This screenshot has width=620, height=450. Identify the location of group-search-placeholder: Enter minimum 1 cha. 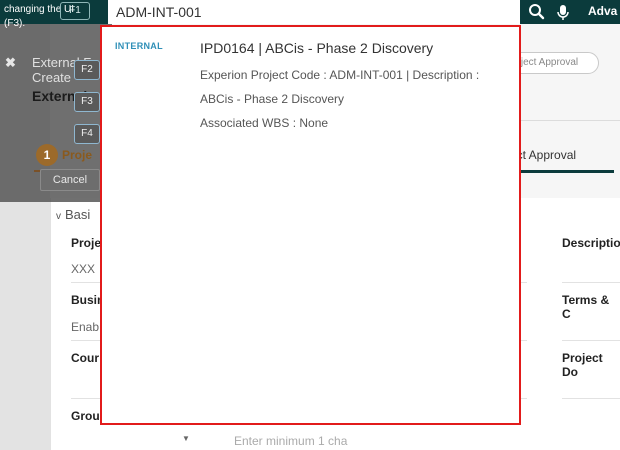
(290, 441).